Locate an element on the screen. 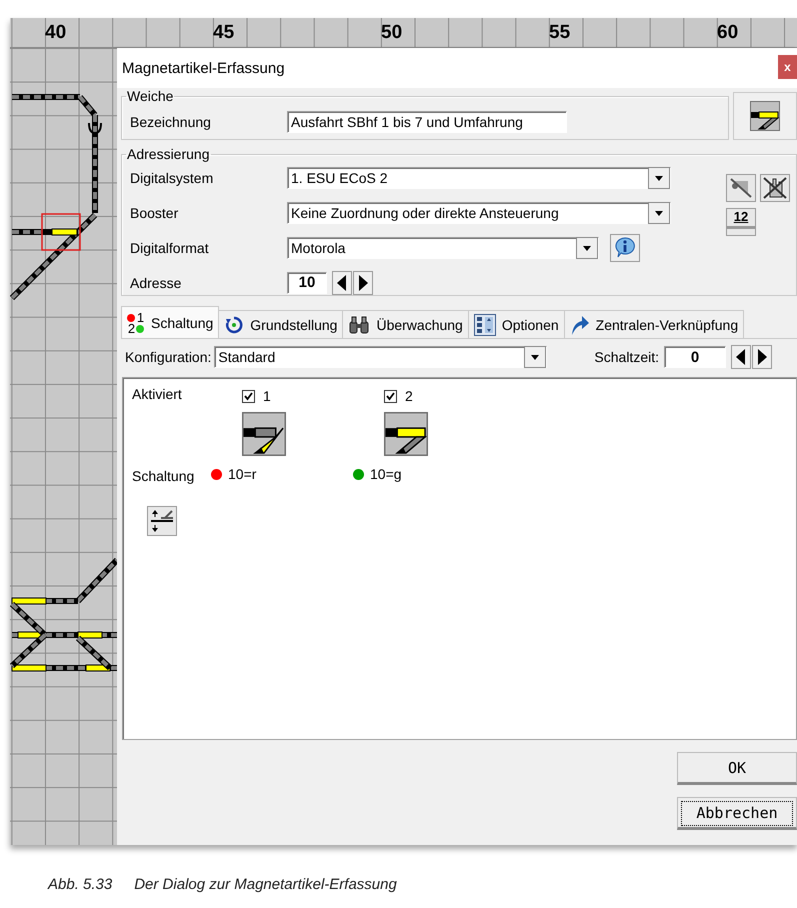 Image resolution: width=797 pixels, height=908 pixels. group-label: Weiche is located at coordinates (150, 96).